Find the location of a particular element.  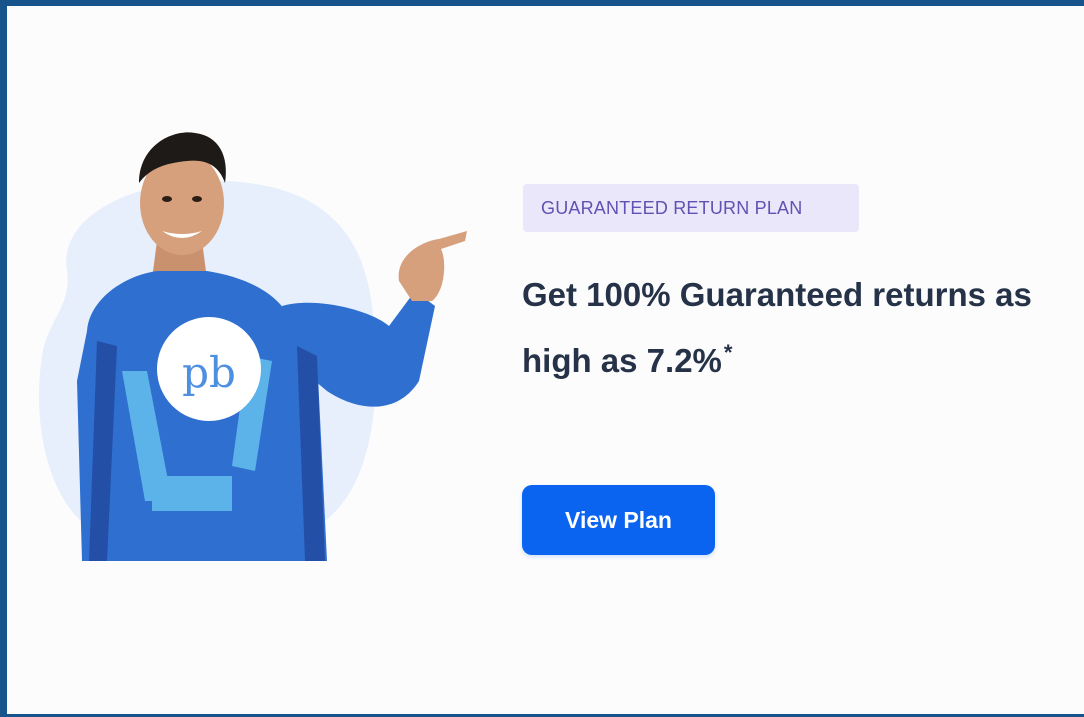

headline-line-1: Get 100% Guaranteed returns as is located at coordinates (777, 294).